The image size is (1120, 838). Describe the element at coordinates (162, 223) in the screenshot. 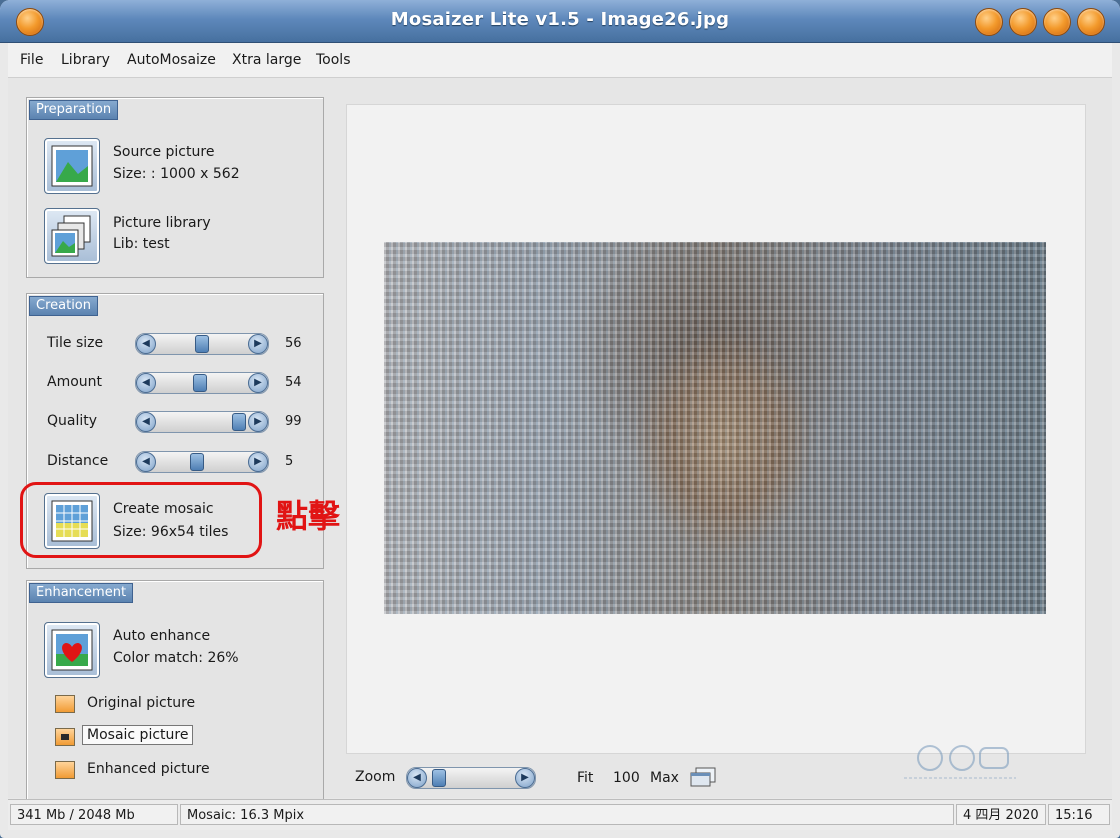

I see `picture-library-label: Picture library` at that location.